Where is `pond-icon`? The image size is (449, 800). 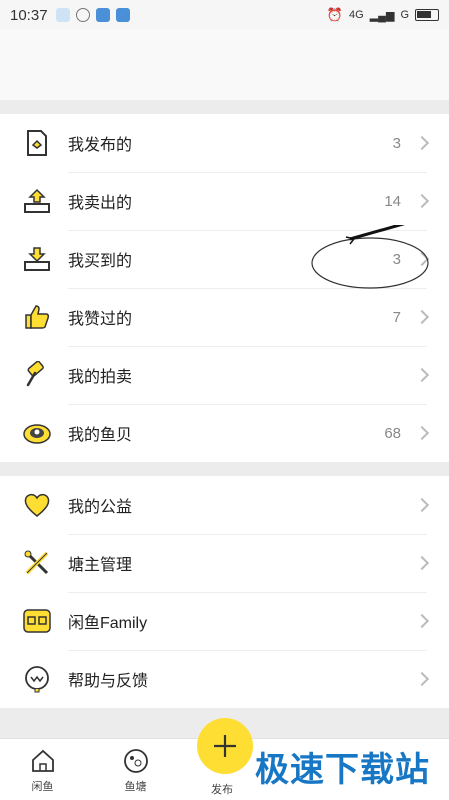 pond-icon is located at coordinates (135, 761).